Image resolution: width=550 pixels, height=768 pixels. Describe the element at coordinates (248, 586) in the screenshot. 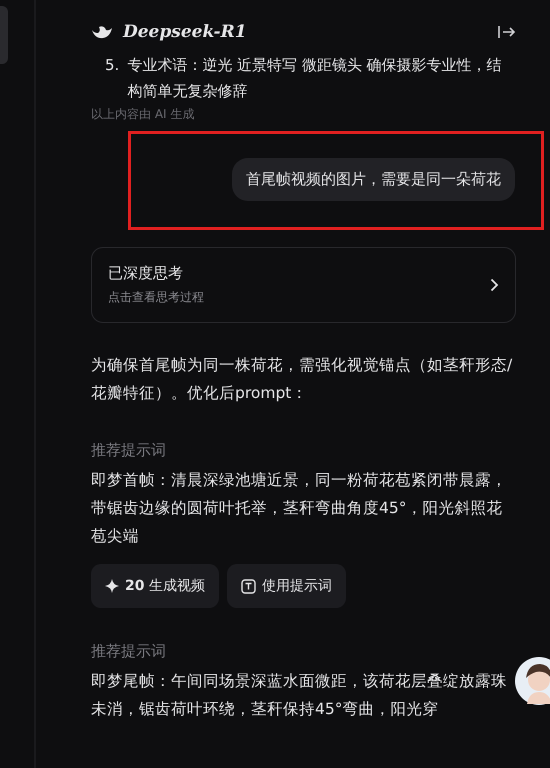

I see `text-icon` at that location.